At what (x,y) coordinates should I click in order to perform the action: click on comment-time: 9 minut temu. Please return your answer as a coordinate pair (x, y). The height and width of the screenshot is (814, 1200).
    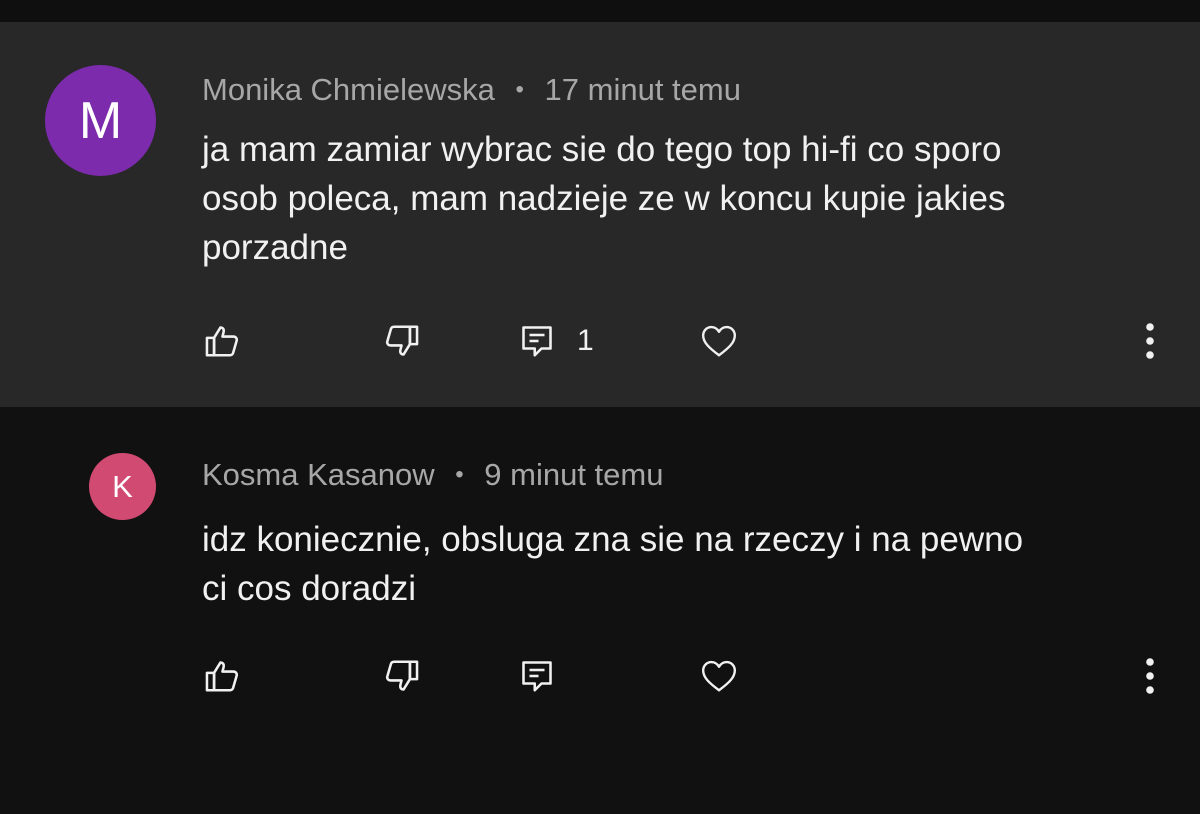
    Looking at the image, I should click on (574, 474).